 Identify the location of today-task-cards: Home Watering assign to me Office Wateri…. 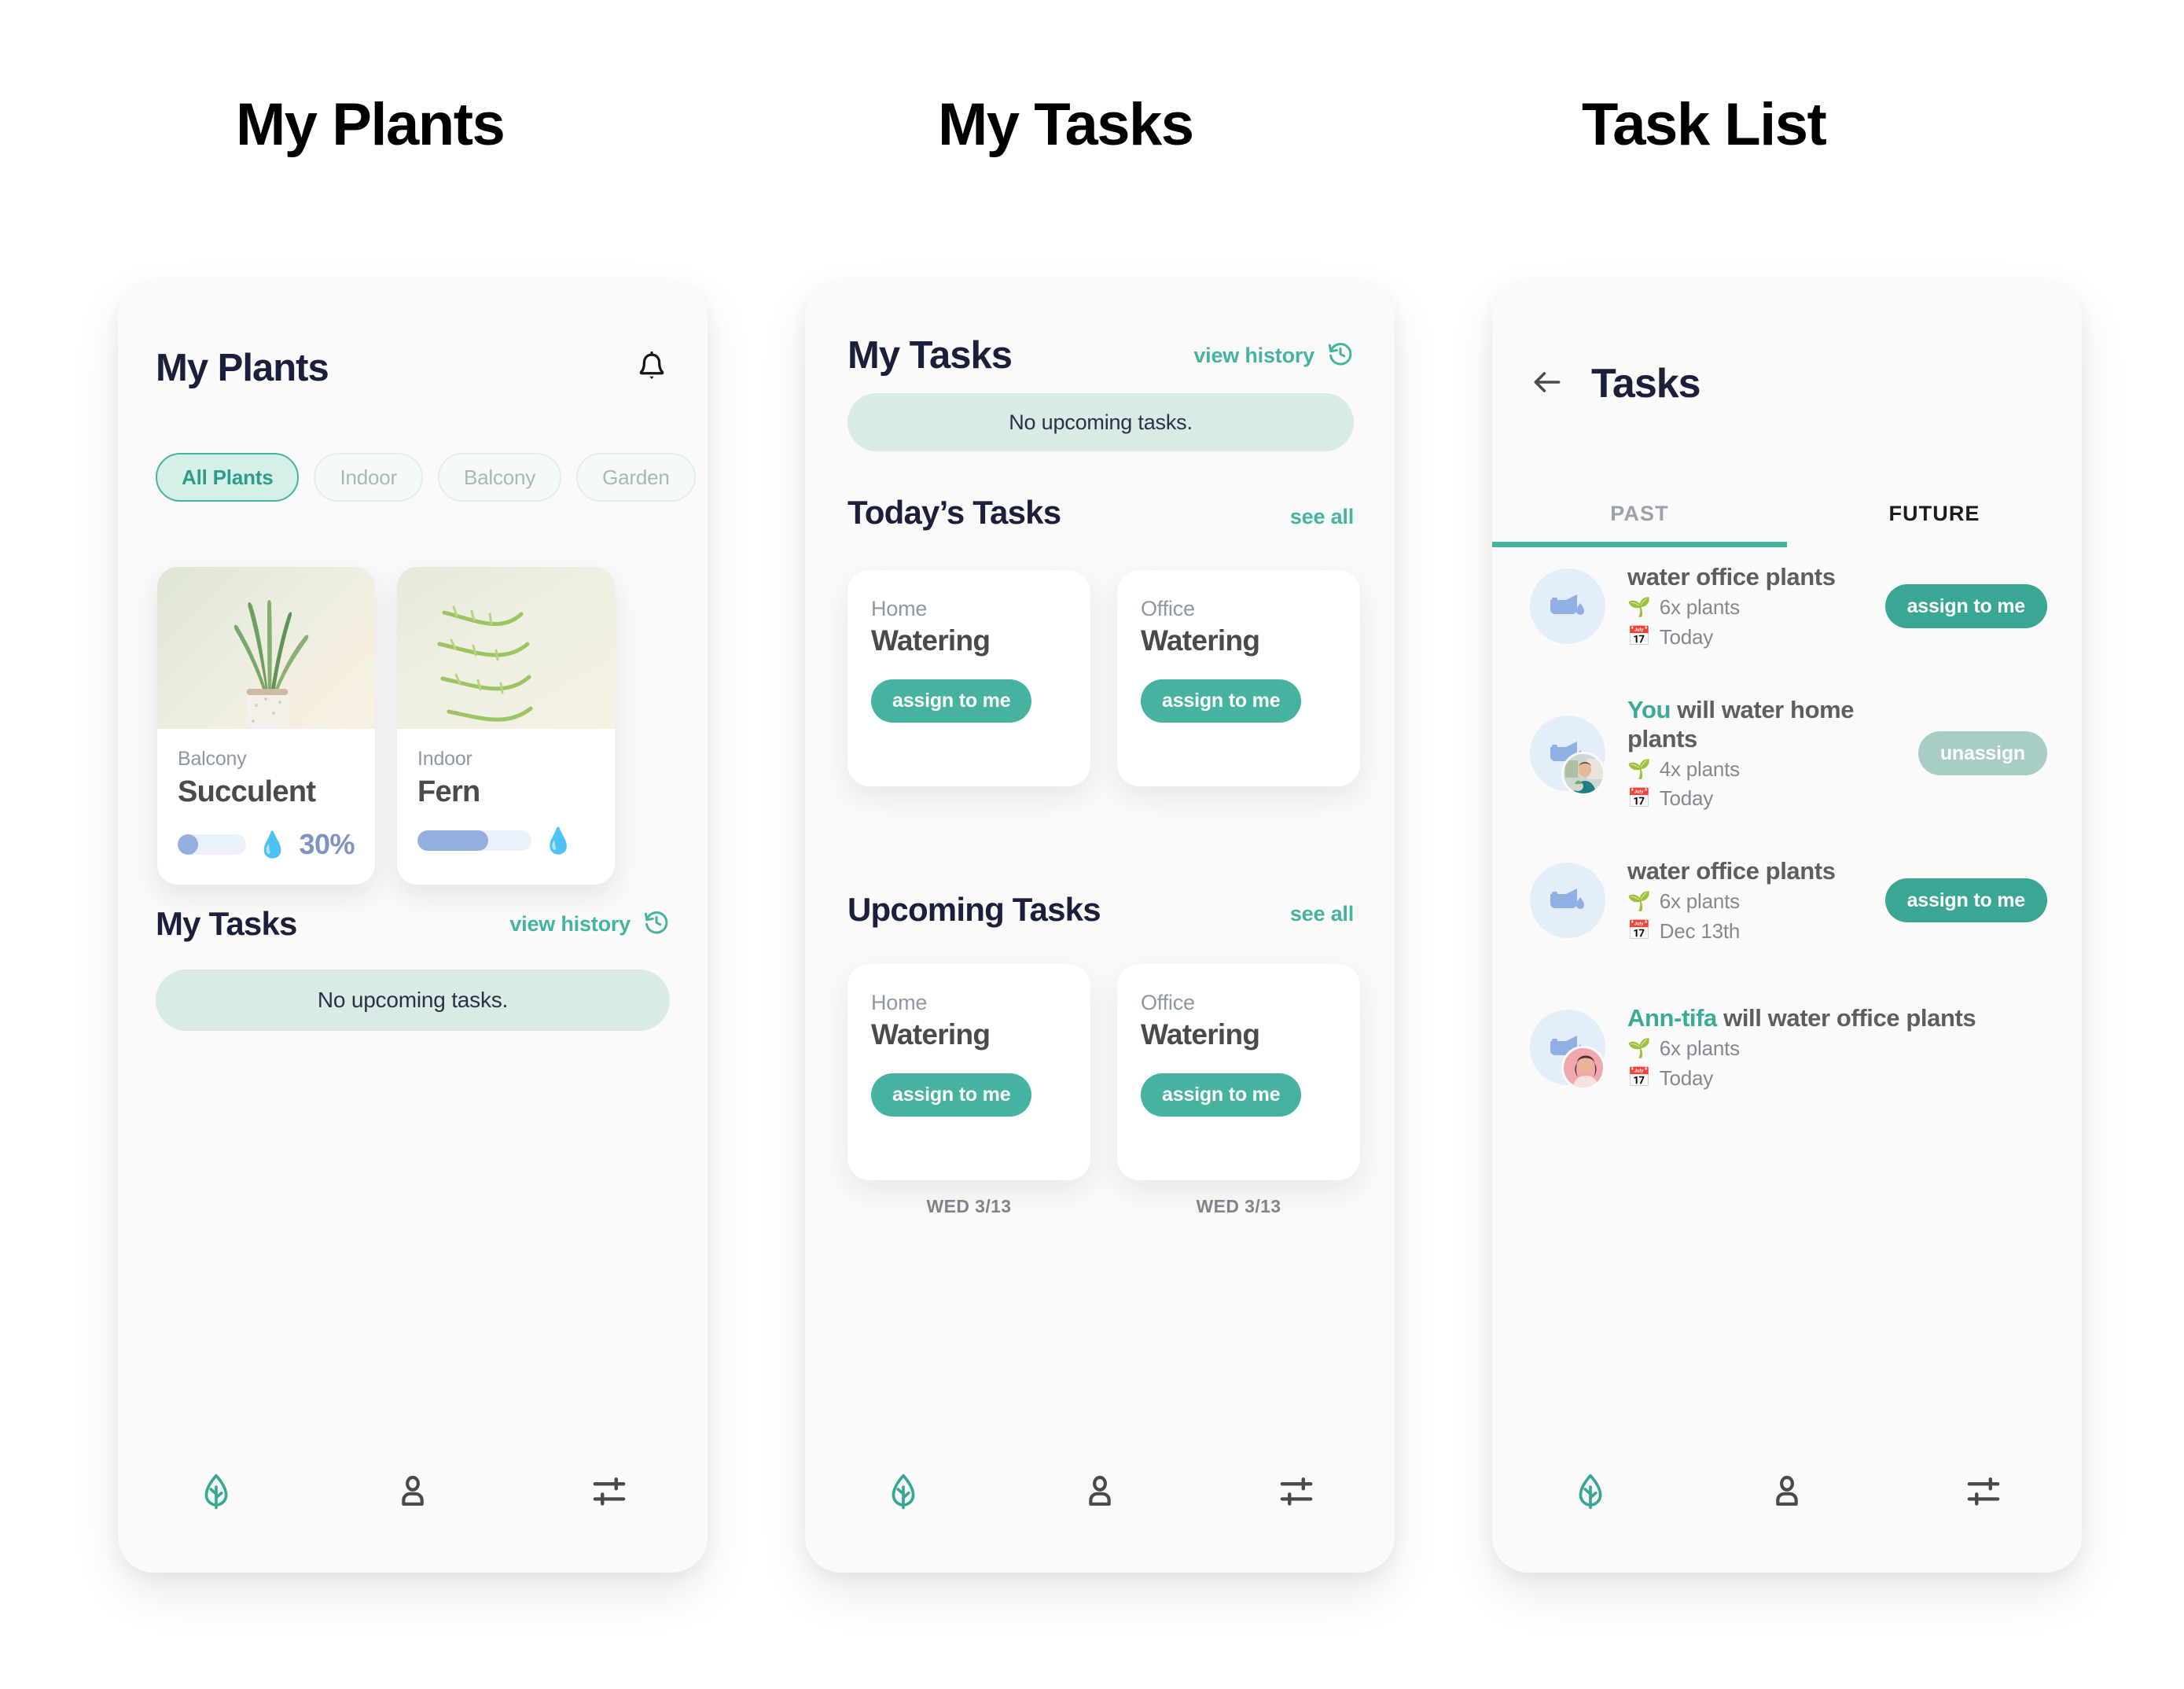
(1103, 678).